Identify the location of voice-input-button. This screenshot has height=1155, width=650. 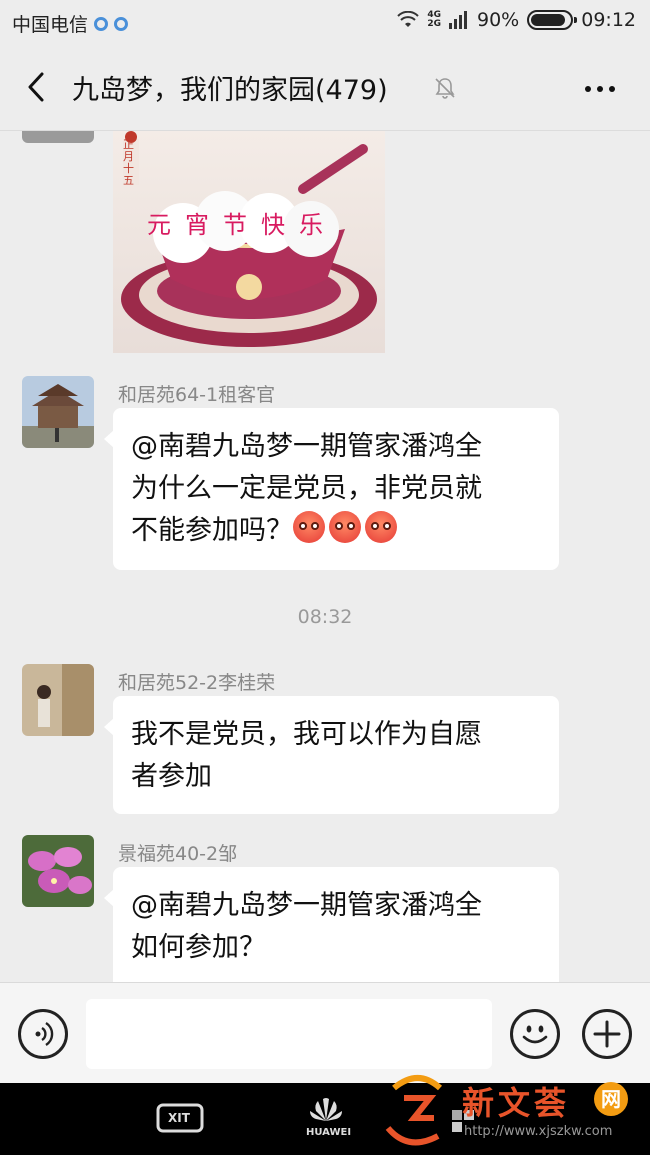
(43, 1034).